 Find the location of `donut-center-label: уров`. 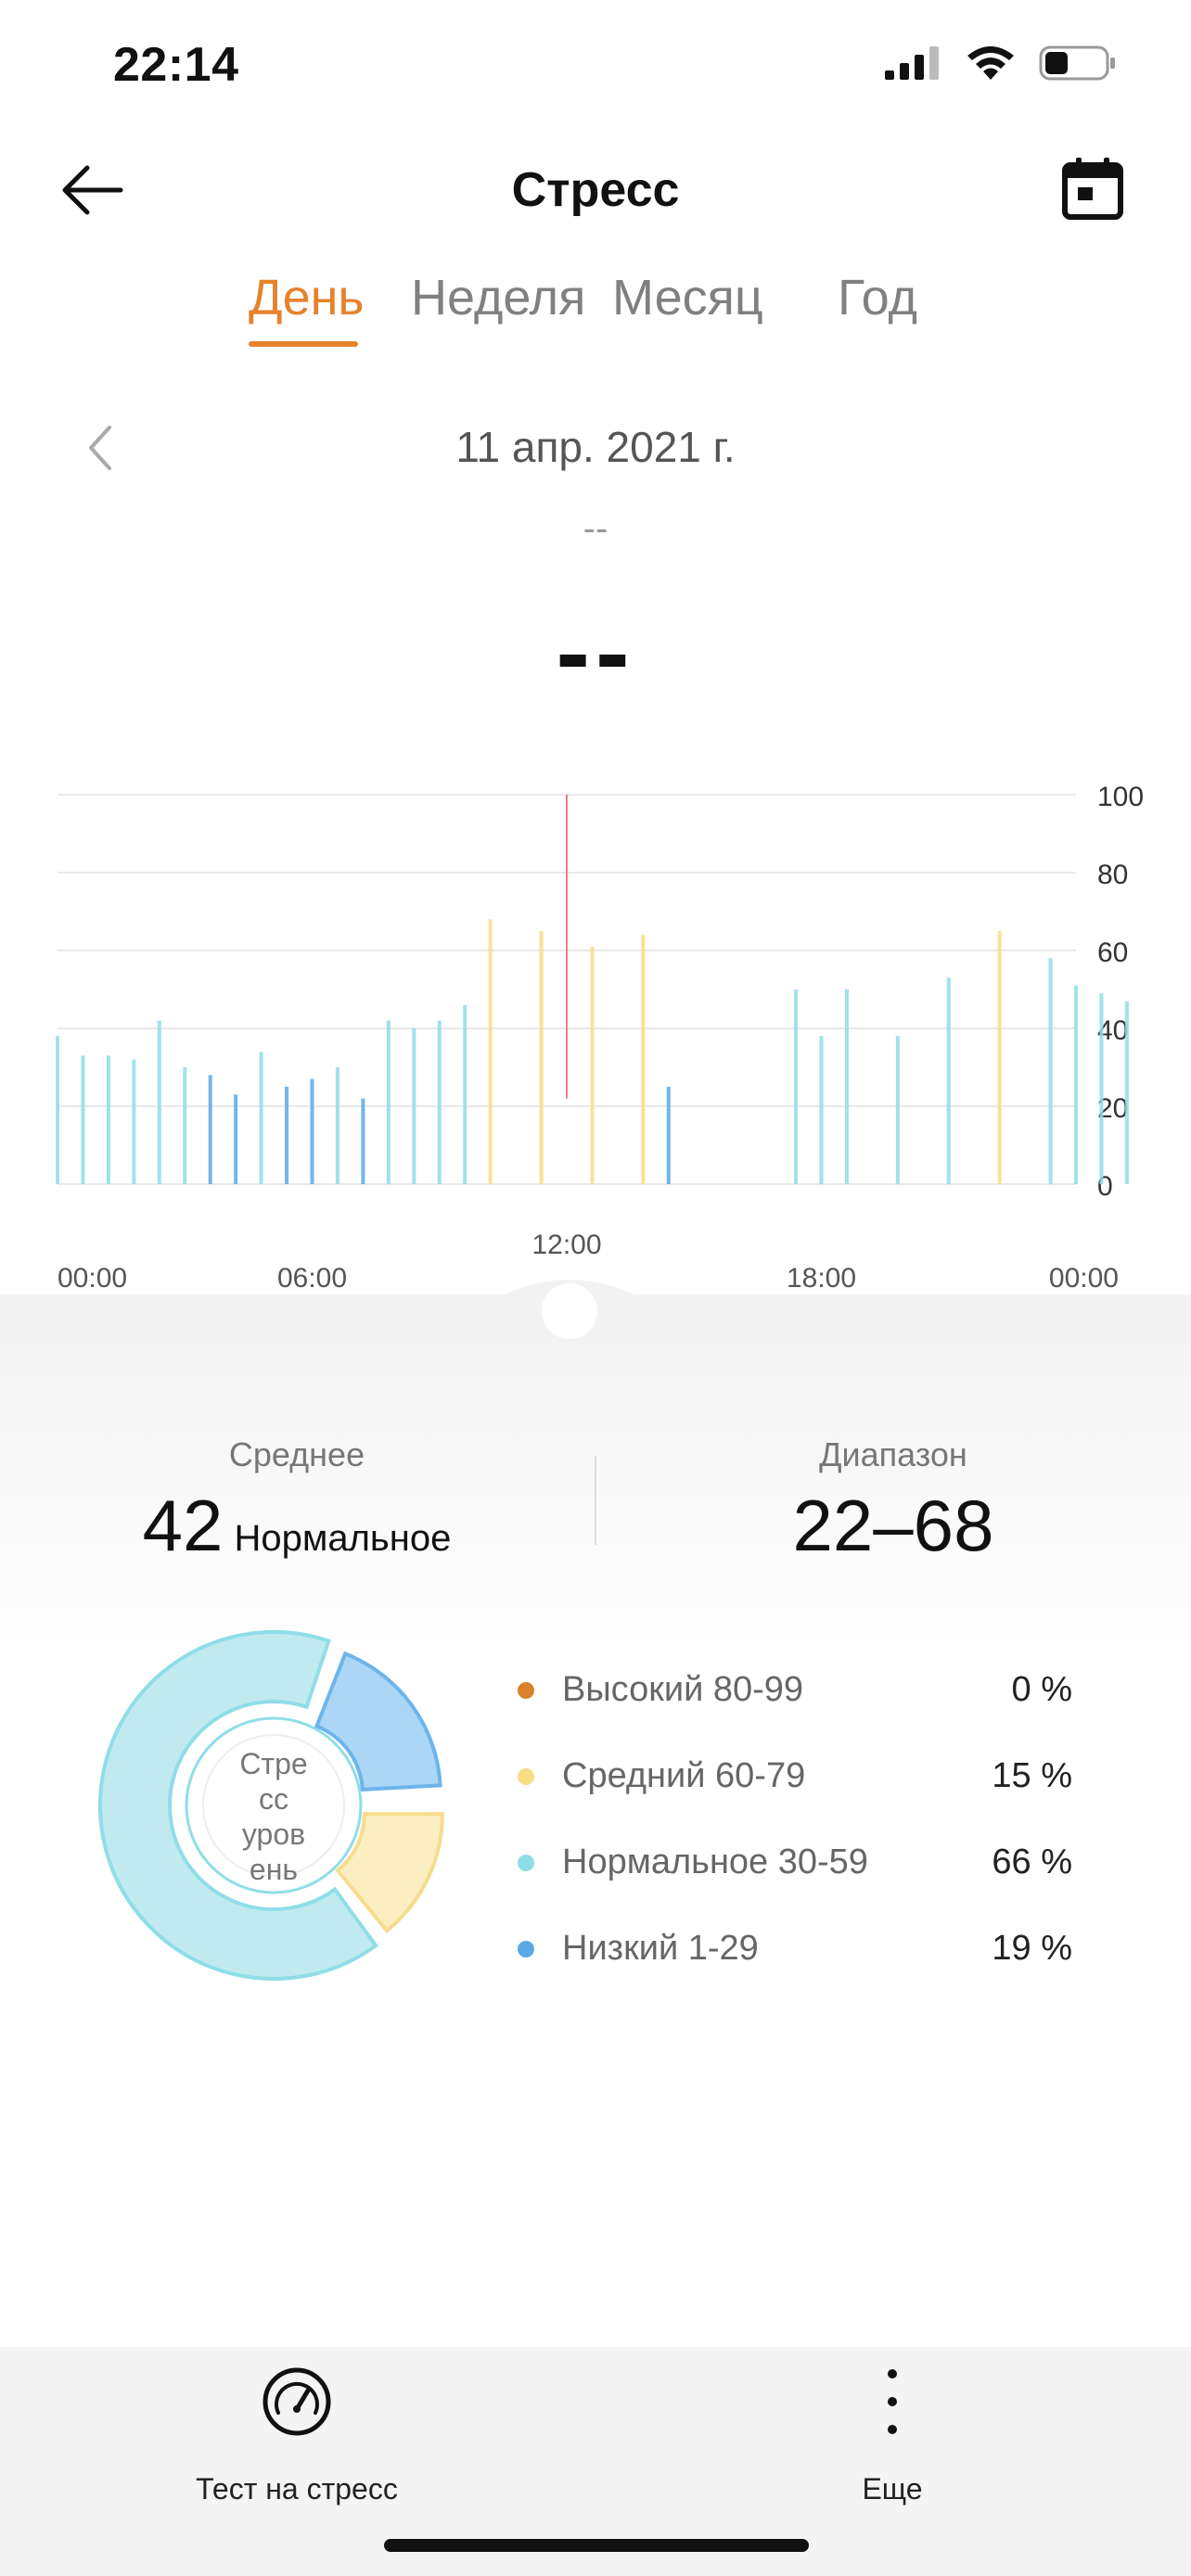

donut-center-label: уров is located at coordinates (273, 1834).